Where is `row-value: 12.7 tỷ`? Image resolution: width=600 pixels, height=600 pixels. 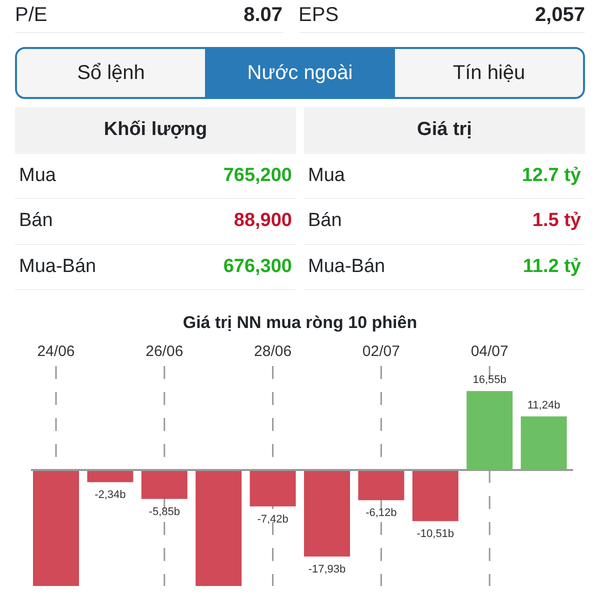
row-value: 12.7 tỷ is located at coordinates (551, 176).